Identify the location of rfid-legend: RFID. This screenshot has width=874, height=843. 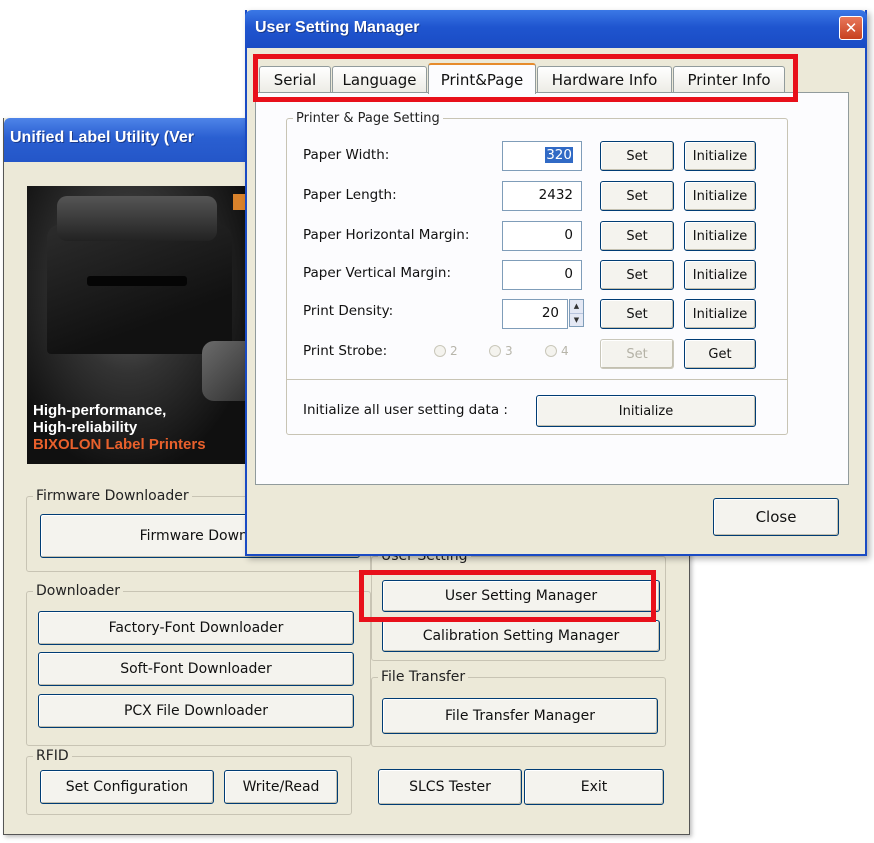
(52, 756).